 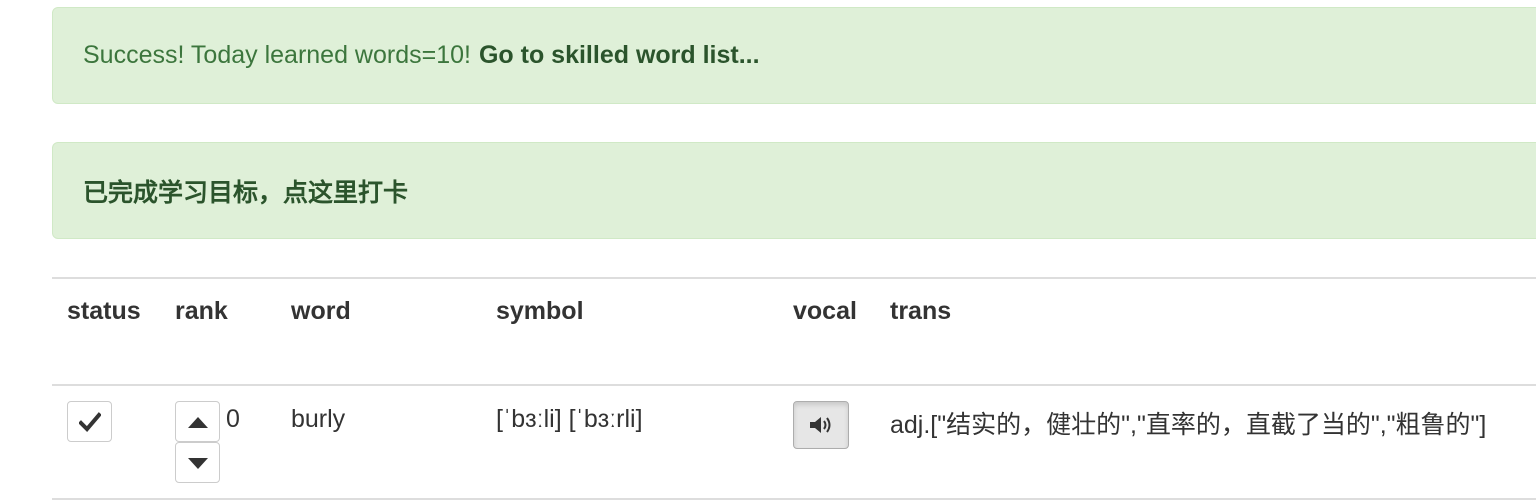 What do you see at coordinates (921, 311) in the screenshot?
I see `header-trans: trans` at bounding box center [921, 311].